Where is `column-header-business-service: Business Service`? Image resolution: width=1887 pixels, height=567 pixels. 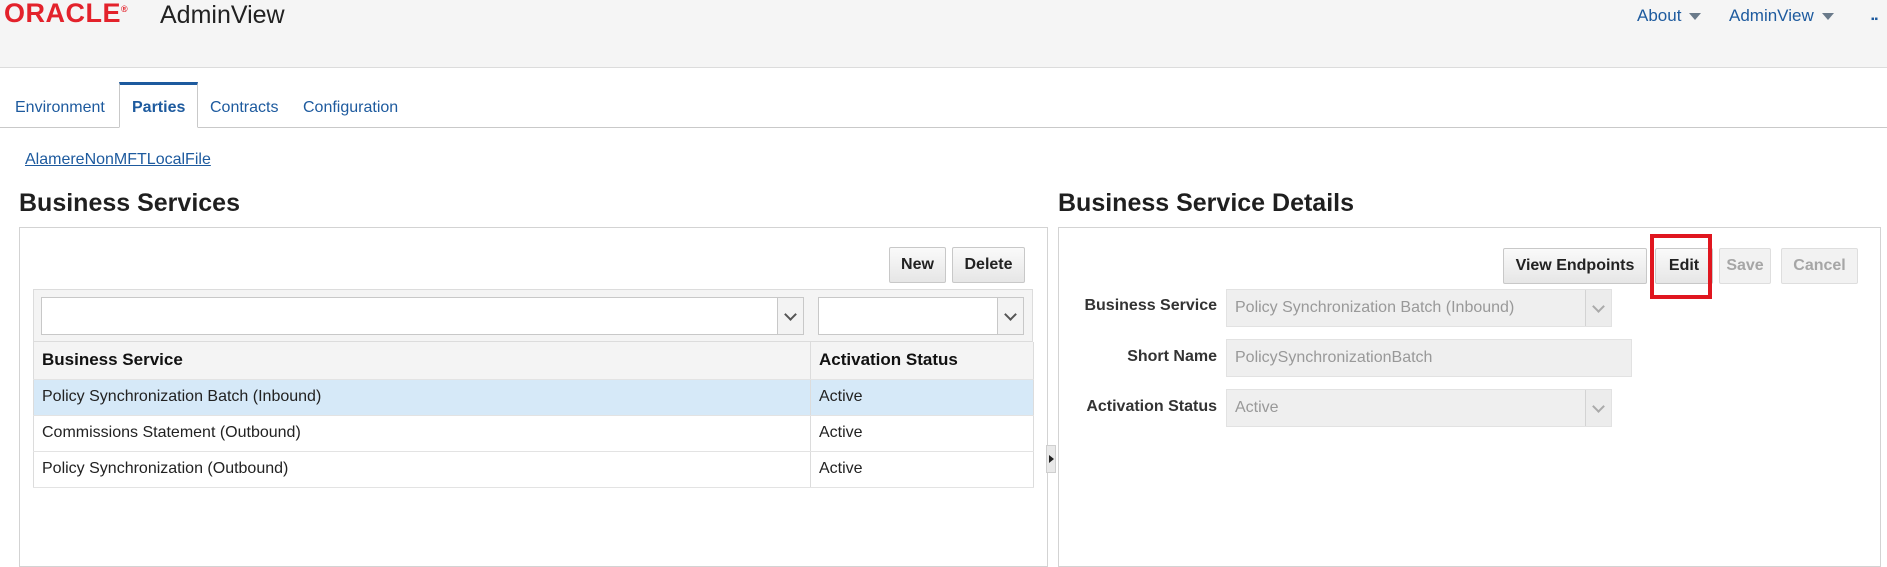
column-header-business-service: Business Service is located at coordinates (422, 361).